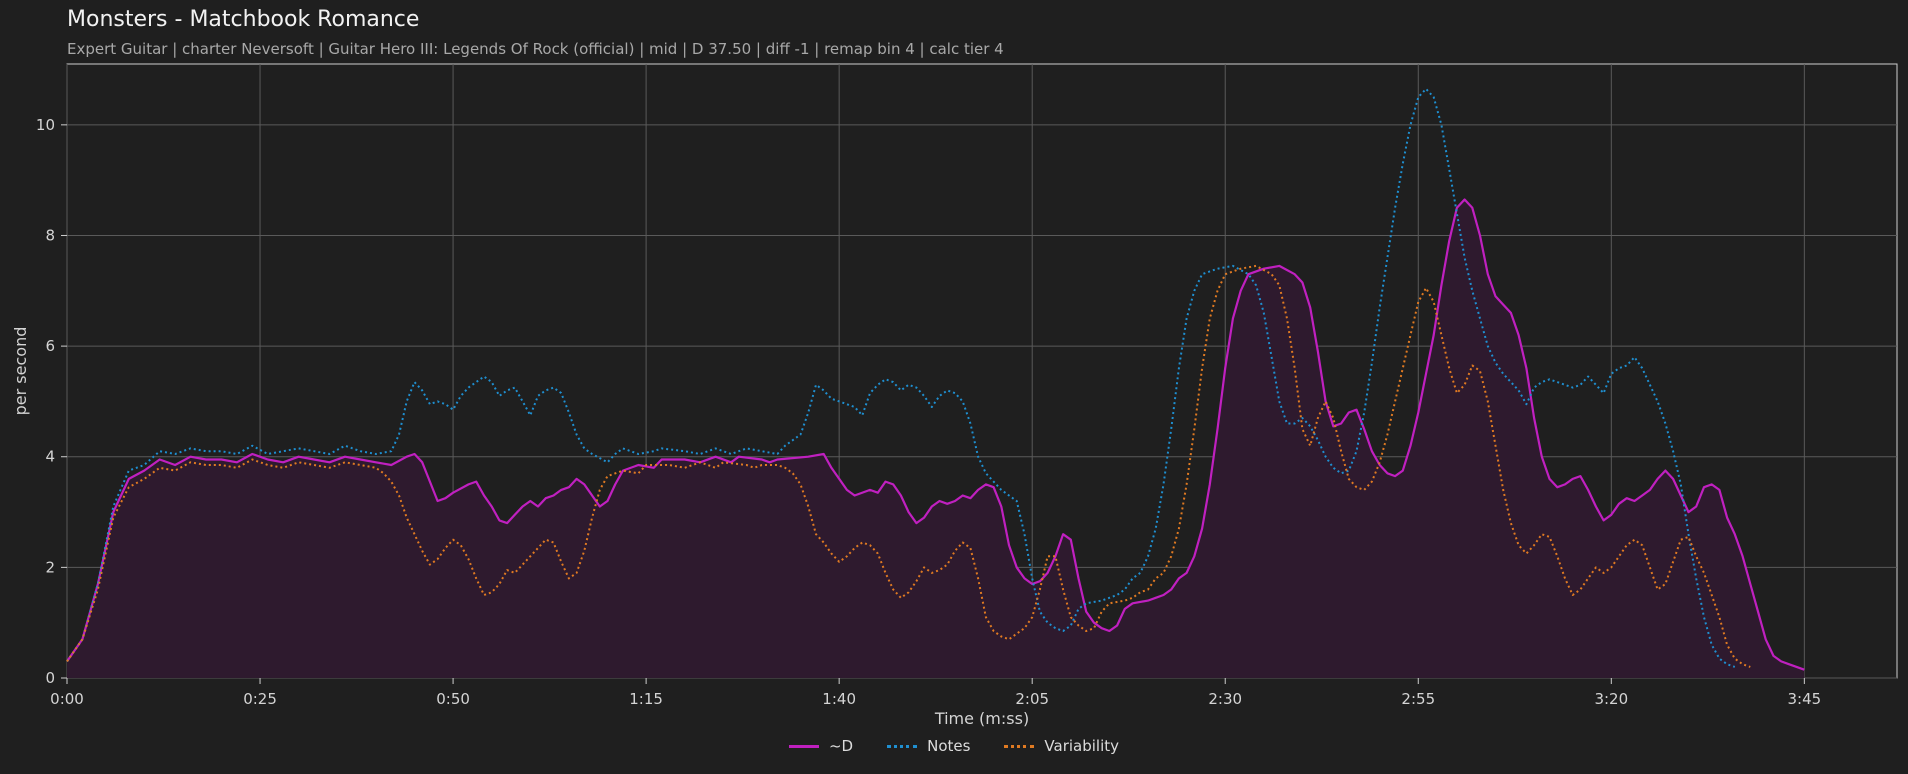 This screenshot has height=774, width=1908. Describe the element at coordinates (949, 746) in the screenshot. I see `legend-label: Notes` at that location.